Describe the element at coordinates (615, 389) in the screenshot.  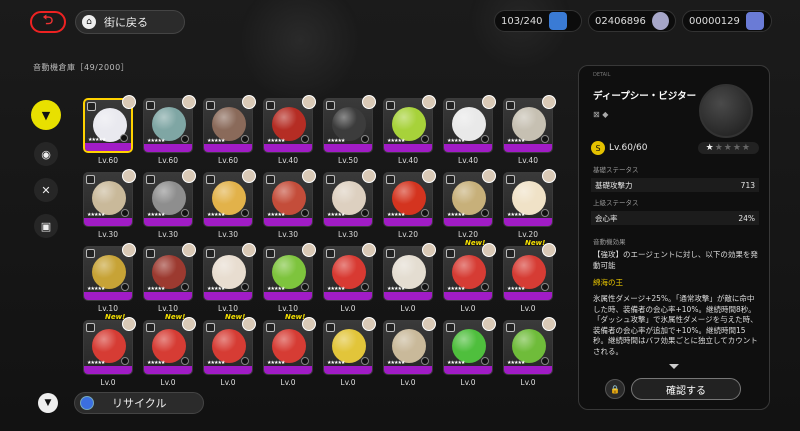
I see `lock-button: 🔒` at that location.